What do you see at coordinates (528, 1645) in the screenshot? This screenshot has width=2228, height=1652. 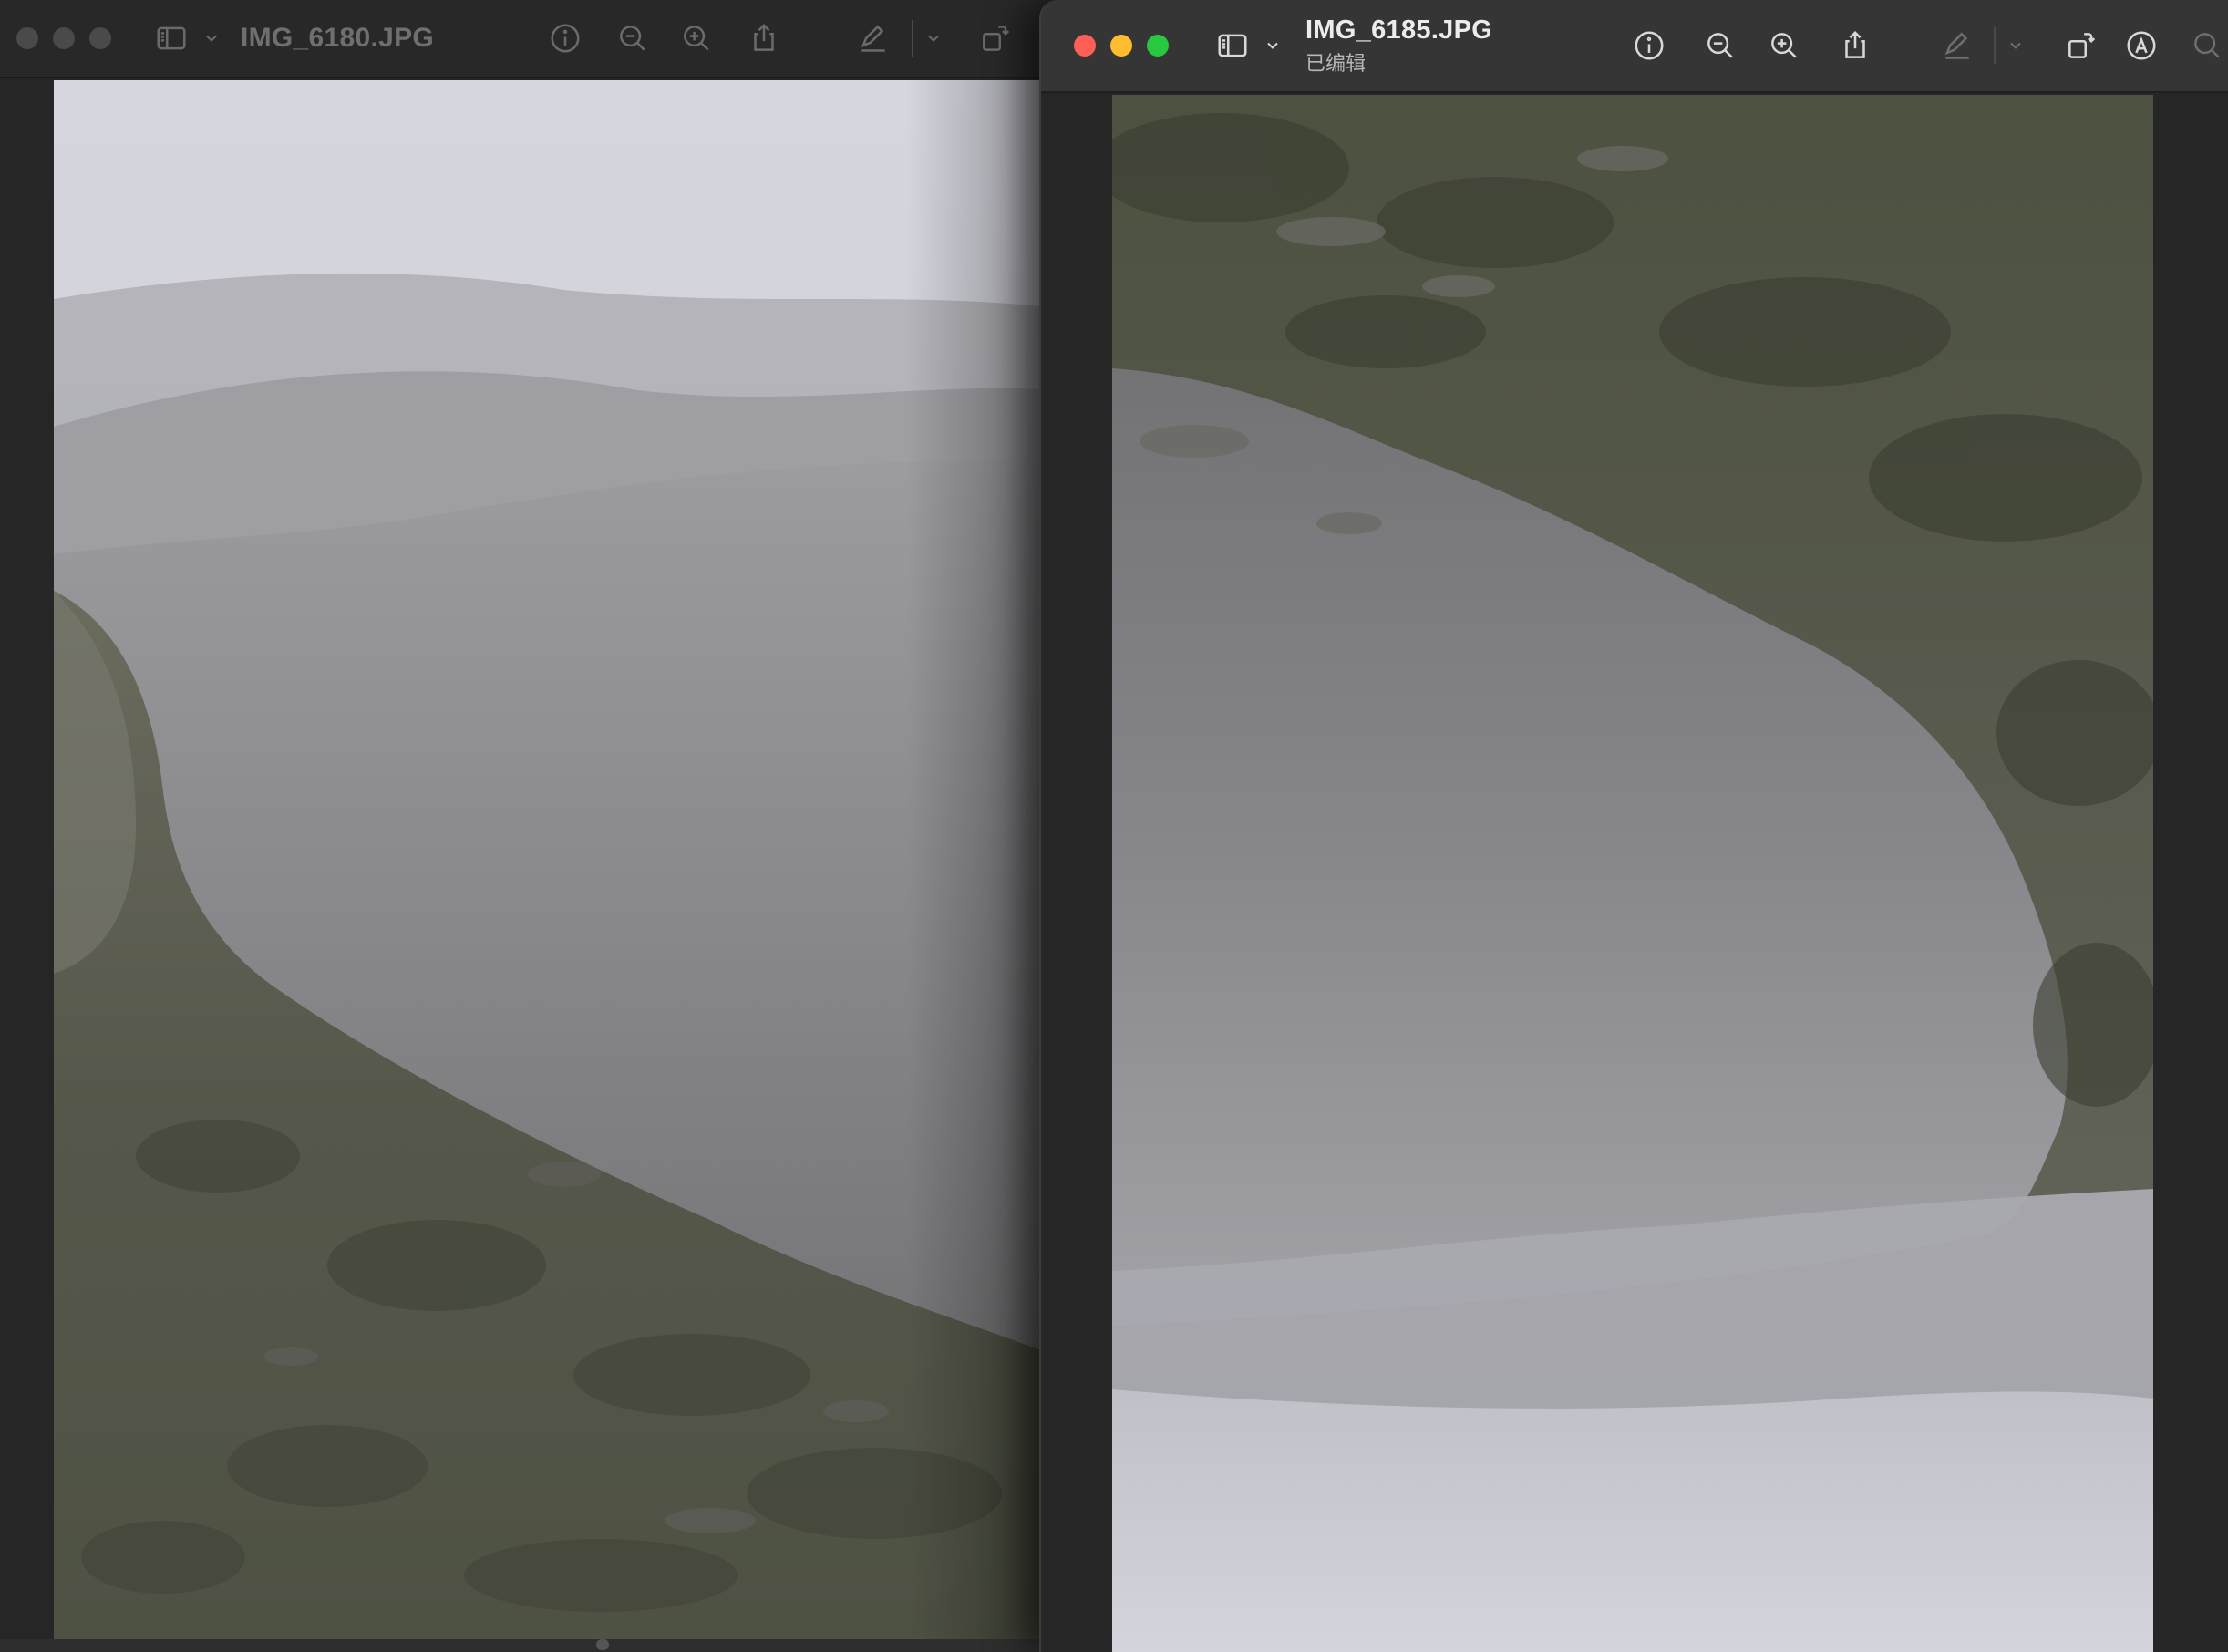 I see `bottom-bar` at bounding box center [528, 1645].